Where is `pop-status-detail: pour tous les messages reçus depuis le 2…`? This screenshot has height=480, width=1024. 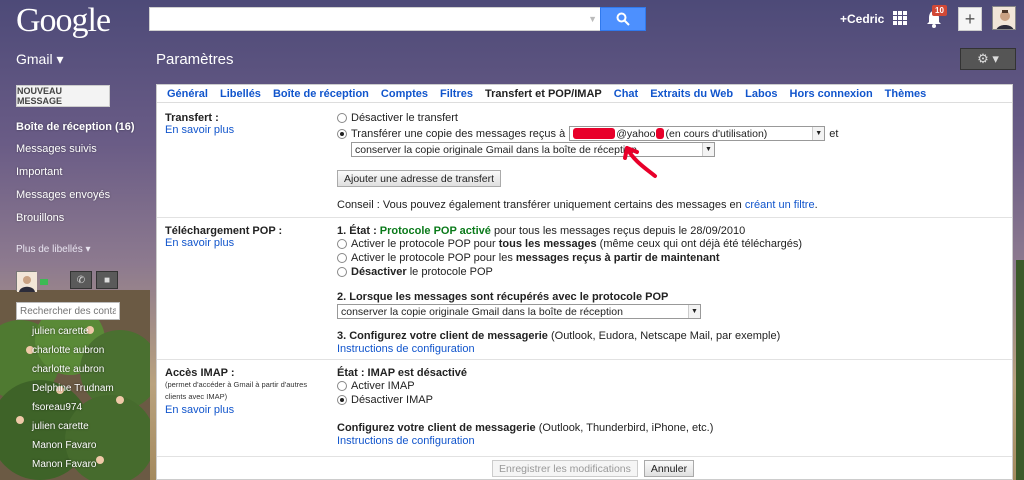 pop-status-detail: pour tous les messages reçus depuis le 2… is located at coordinates (619, 231).